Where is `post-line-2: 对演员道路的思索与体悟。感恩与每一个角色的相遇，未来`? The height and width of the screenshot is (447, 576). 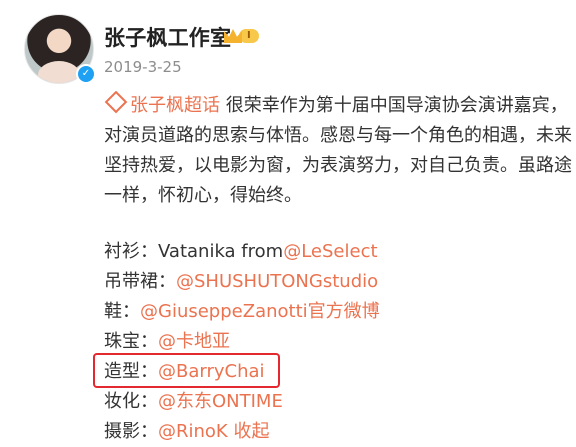
post-line-2: 对演员道路的思索与体悟。感恩与每一个角色的相遇，未来 is located at coordinates (338, 135).